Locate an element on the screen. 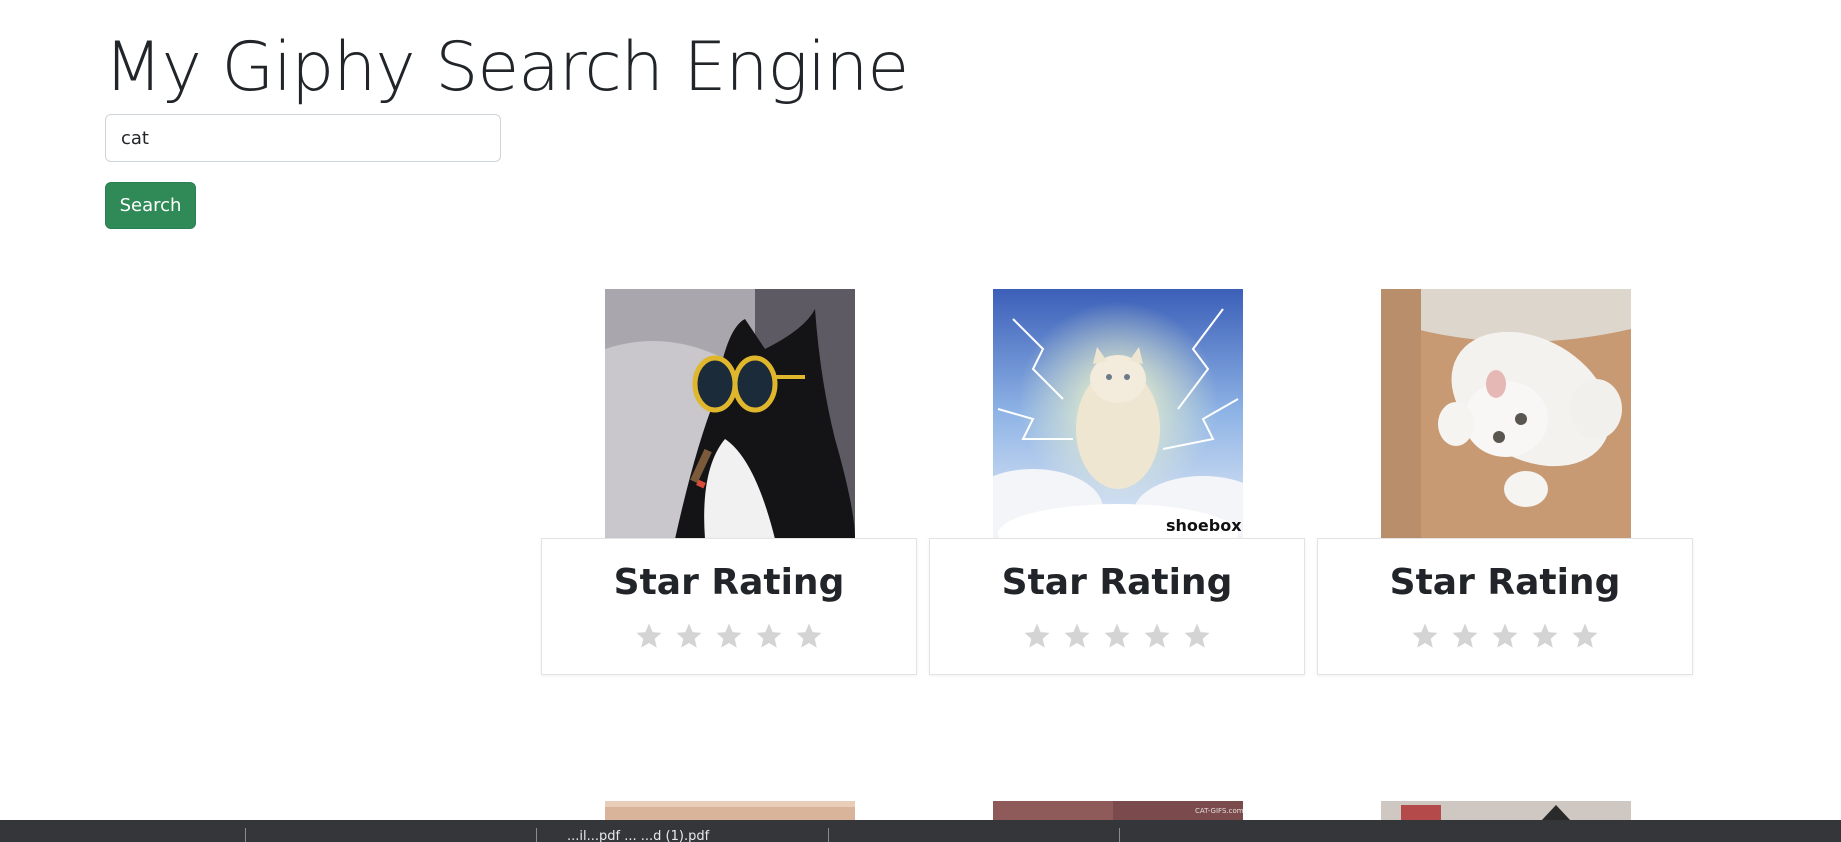  download-bar: ...il...pdf ... ...d (1).pdf is located at coordinates (920, 831).